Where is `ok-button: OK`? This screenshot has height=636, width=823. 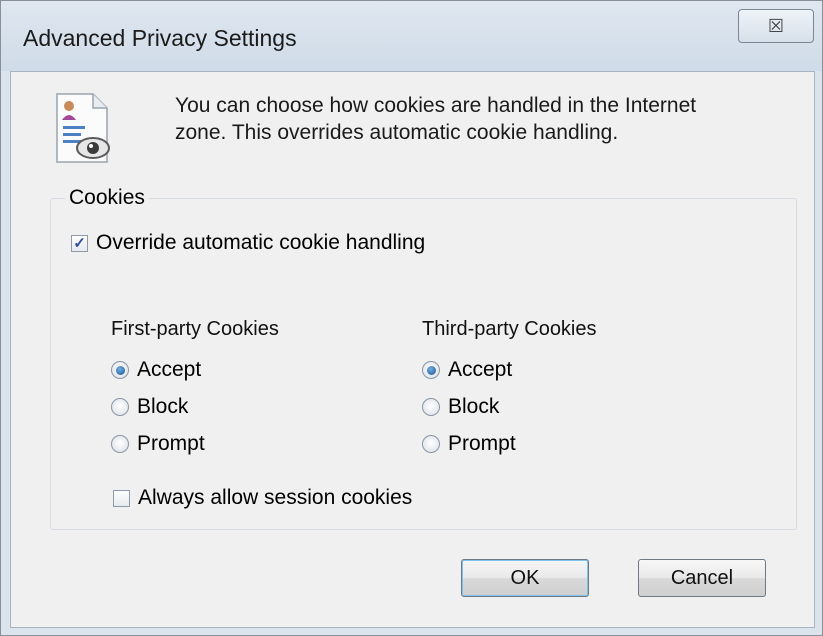
ok-button: OK is located at coordinates (525, 578).